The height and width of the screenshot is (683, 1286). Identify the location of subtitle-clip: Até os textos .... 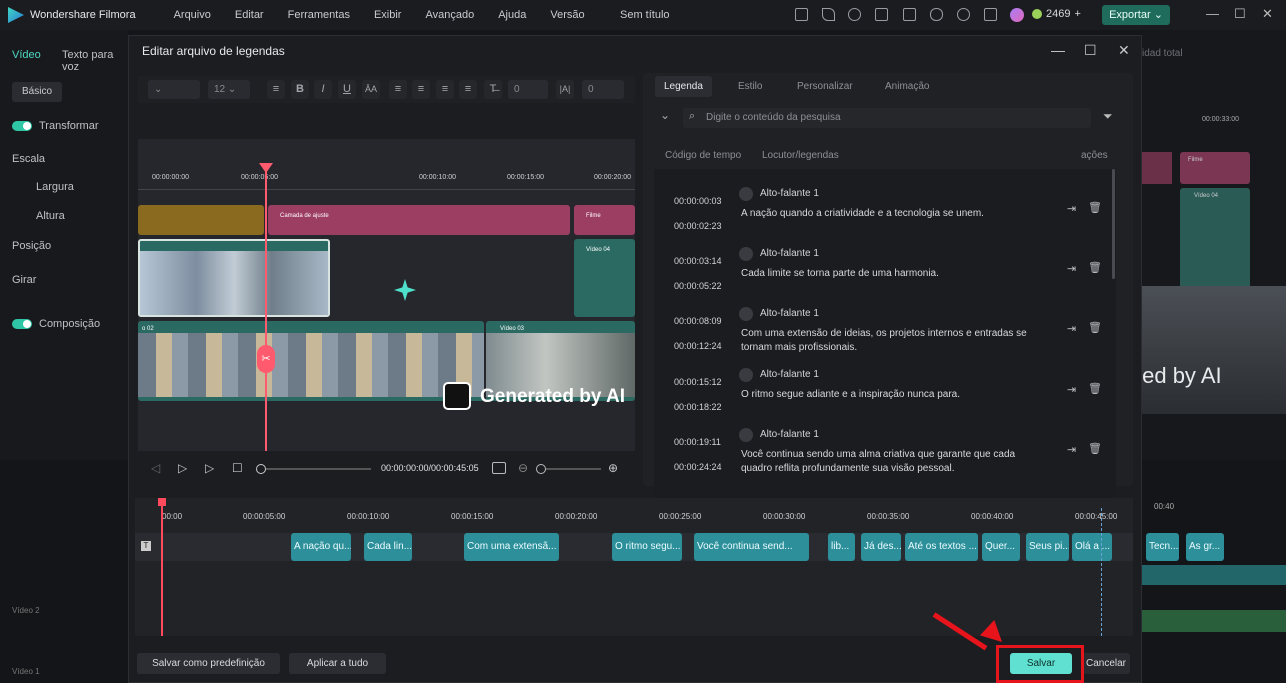
(941, 547).